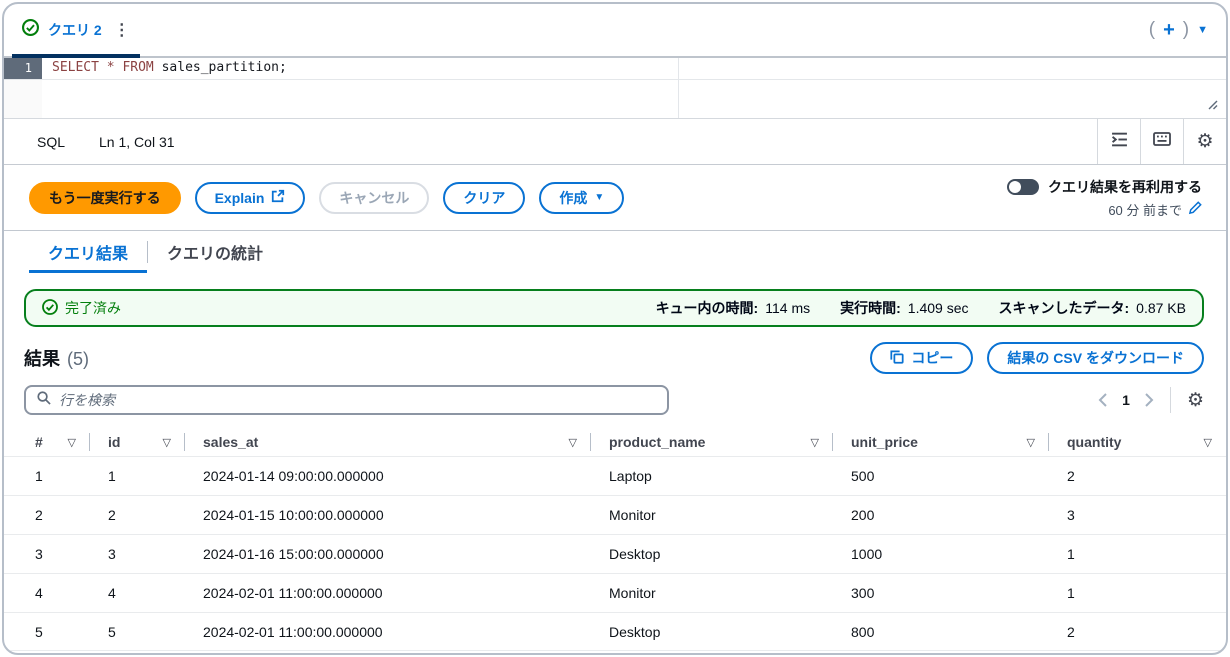 Image resolution: width=1230 pixels, height=657 pixels. I want to click on next-page-button, so click(1149, 400).